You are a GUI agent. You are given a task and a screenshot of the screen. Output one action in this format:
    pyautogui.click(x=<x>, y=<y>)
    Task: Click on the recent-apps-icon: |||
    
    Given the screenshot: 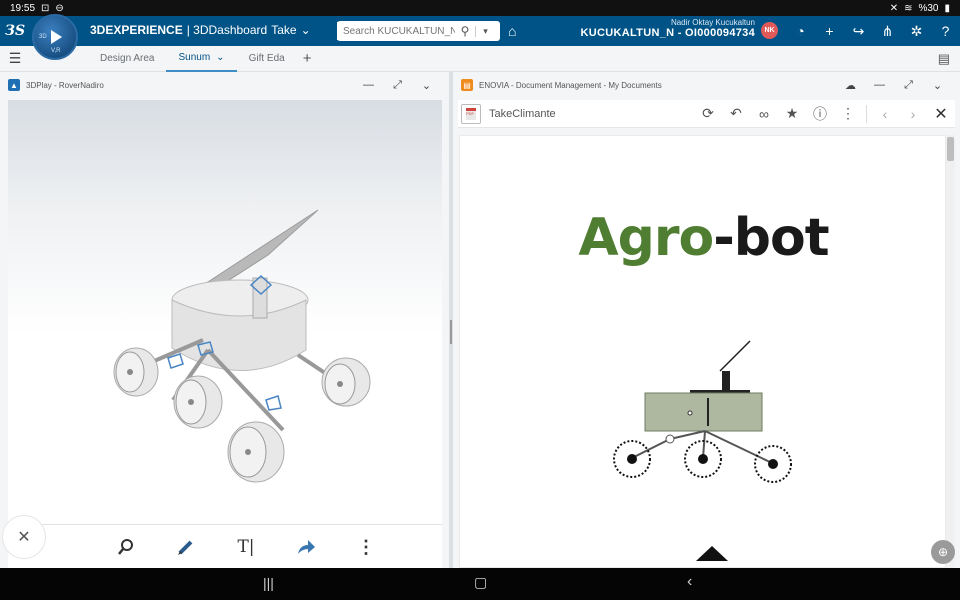 What is the action you would take?
    pyautogui.click(x=268, y=583)
    